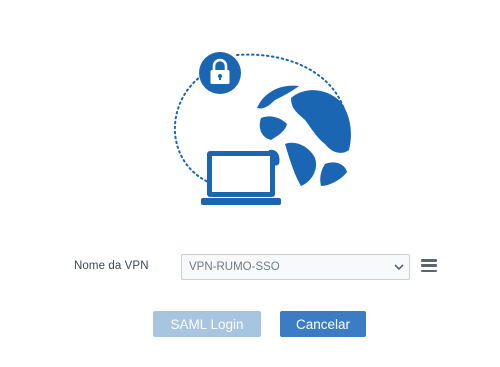 The image size is (500, 367). Describe the element at coordinates (429, 266) in the screenshot. I see `menu-icon` at that location.